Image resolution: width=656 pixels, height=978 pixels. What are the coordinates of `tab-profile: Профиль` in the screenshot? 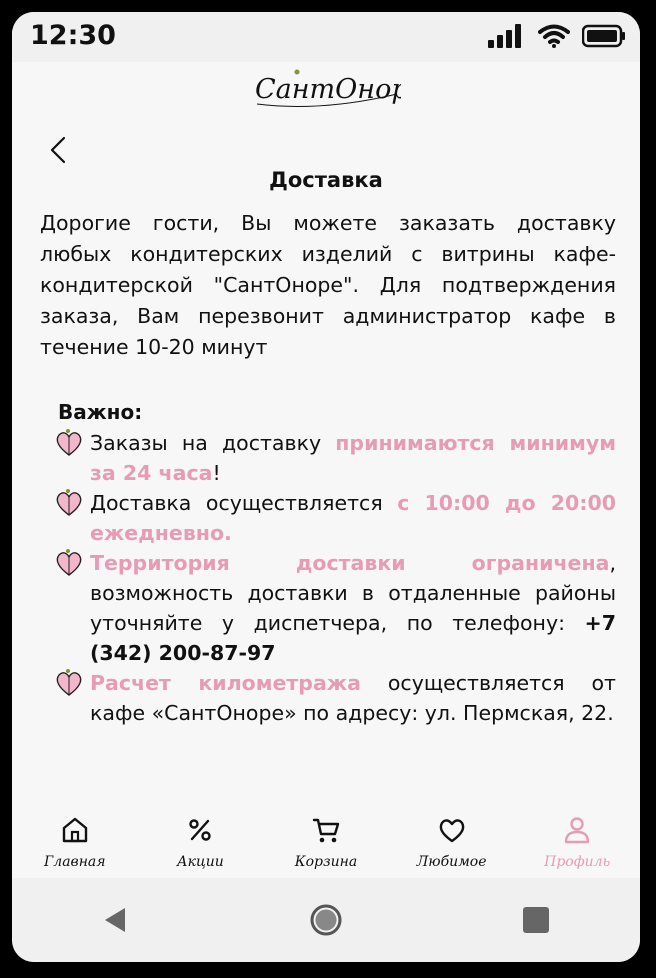 It's located at (577, 840).